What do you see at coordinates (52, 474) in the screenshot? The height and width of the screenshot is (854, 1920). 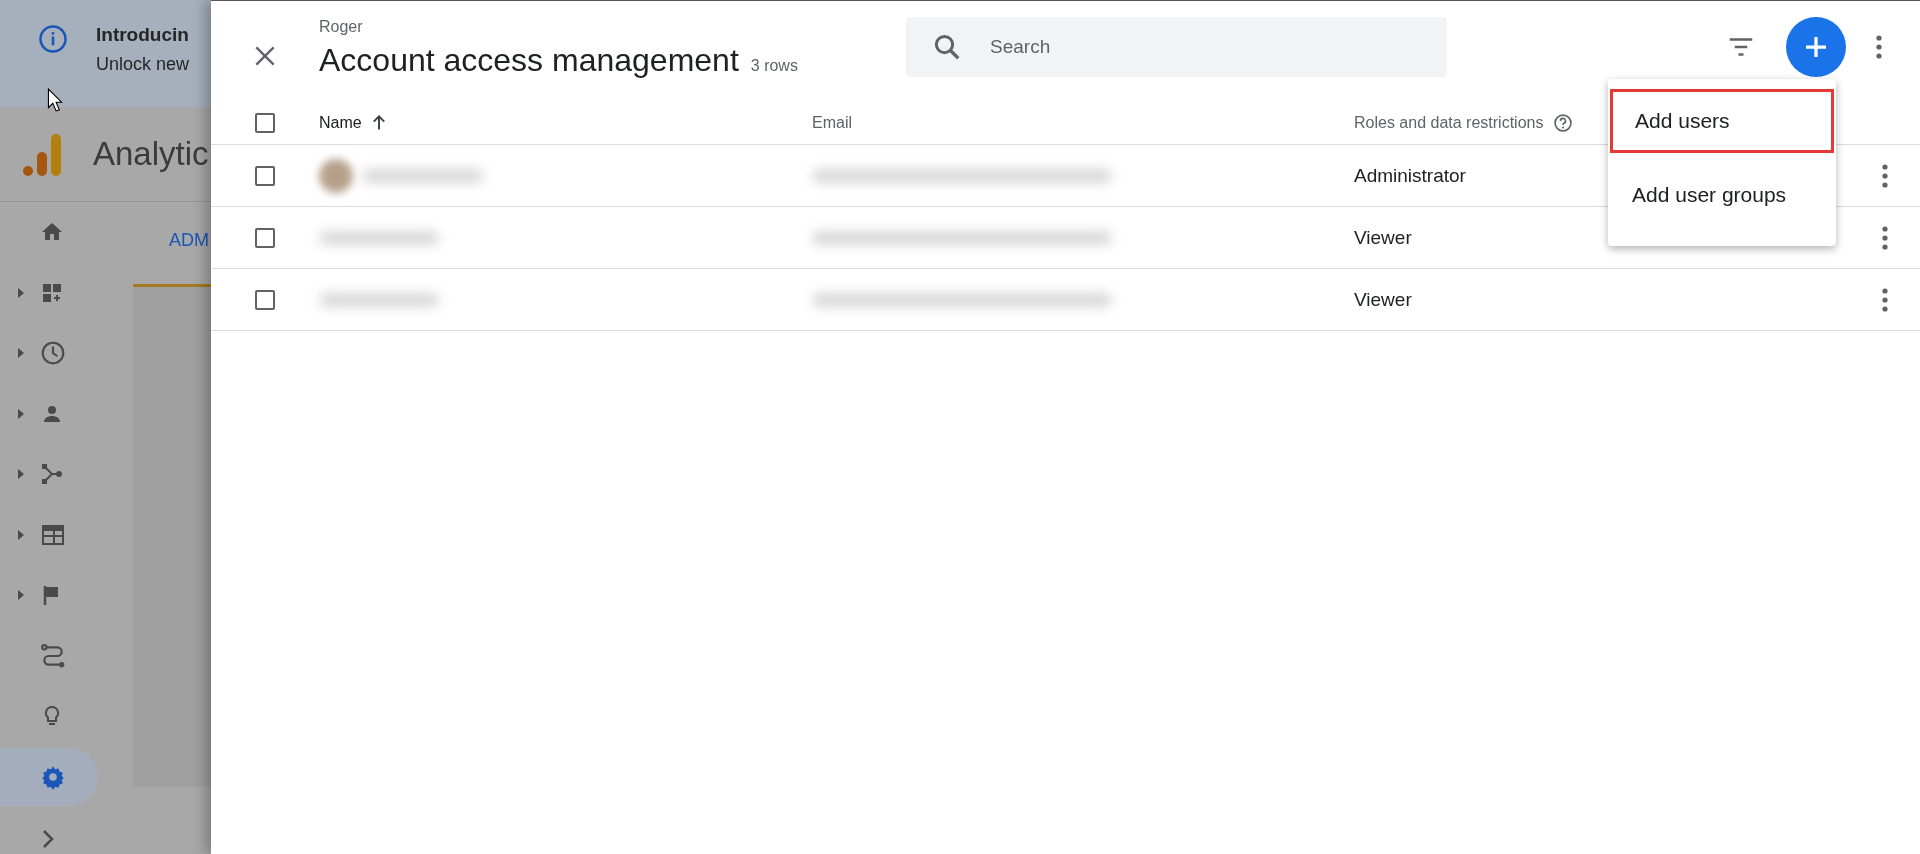 I see `fork-icon` at bounding box center [52, 474].